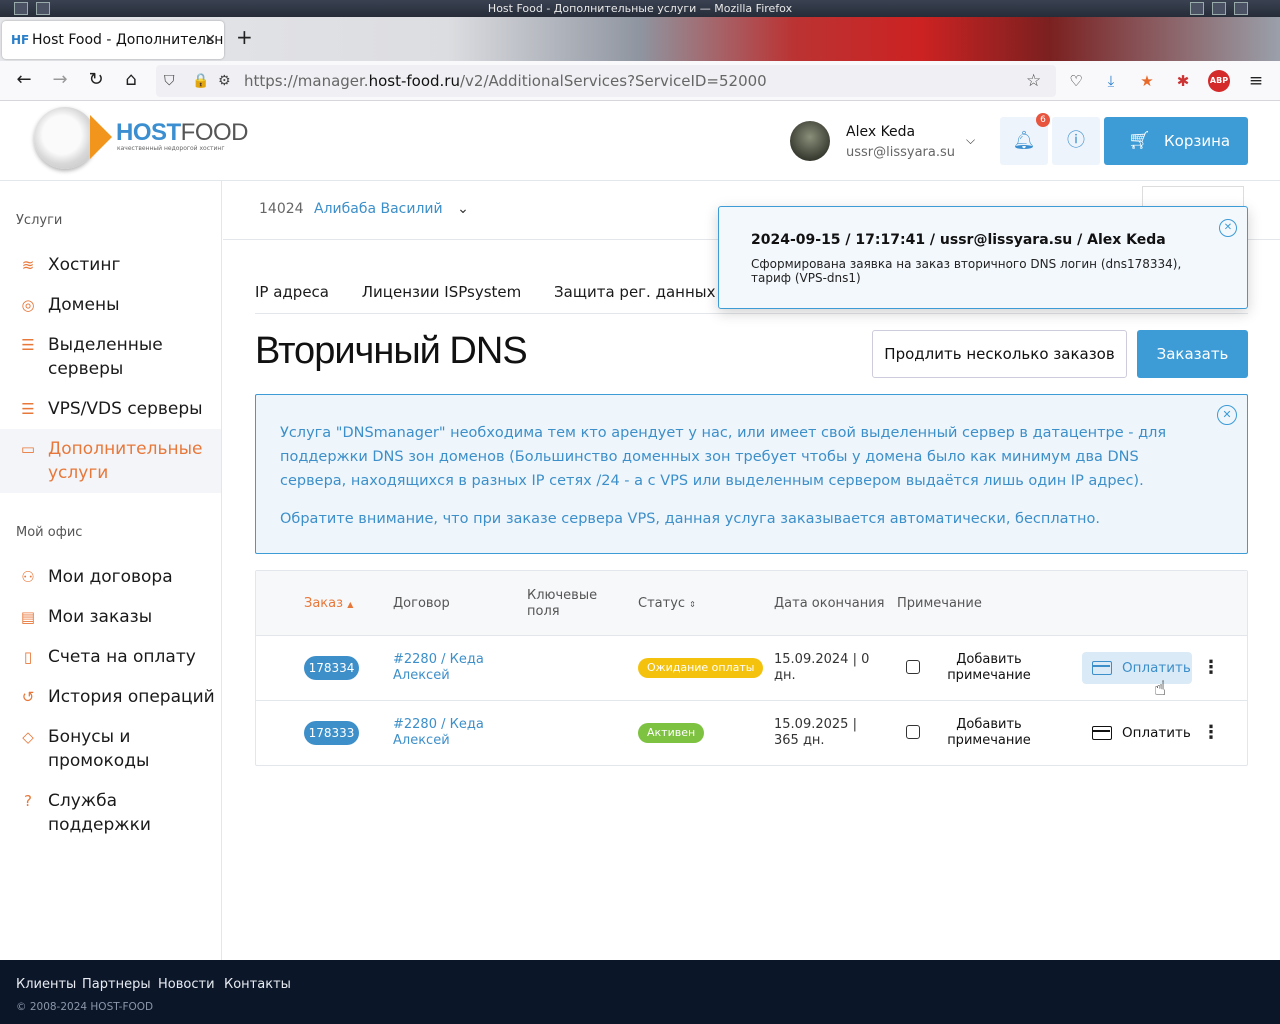 The width and height of the screenshot is (1280, 1024). What do you see at coordinates (110, 657) in the screenshot?
I see `sidebar-item-invoices: ▯ Счета на оплату` at bounding box center [110, 657].